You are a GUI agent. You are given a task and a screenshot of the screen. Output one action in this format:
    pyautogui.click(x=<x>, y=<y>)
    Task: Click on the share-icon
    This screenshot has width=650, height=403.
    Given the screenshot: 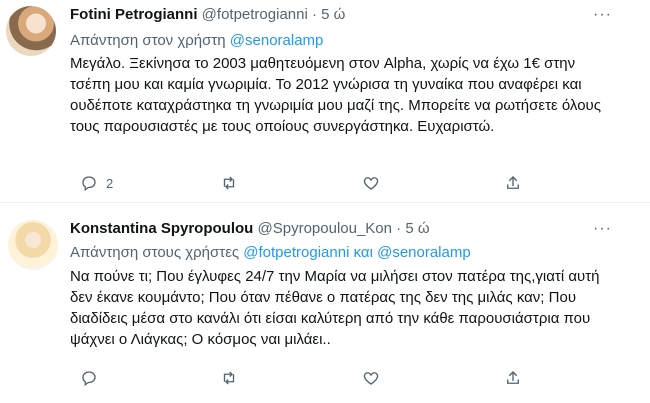 What is the action you would take?
    pyautogui.click(x=513, y=378)
    